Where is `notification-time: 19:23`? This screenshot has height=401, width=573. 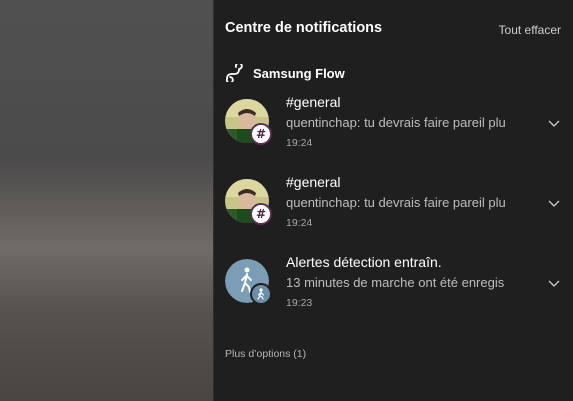 notification-time: 19:23 is located at coordinates (299, 303).